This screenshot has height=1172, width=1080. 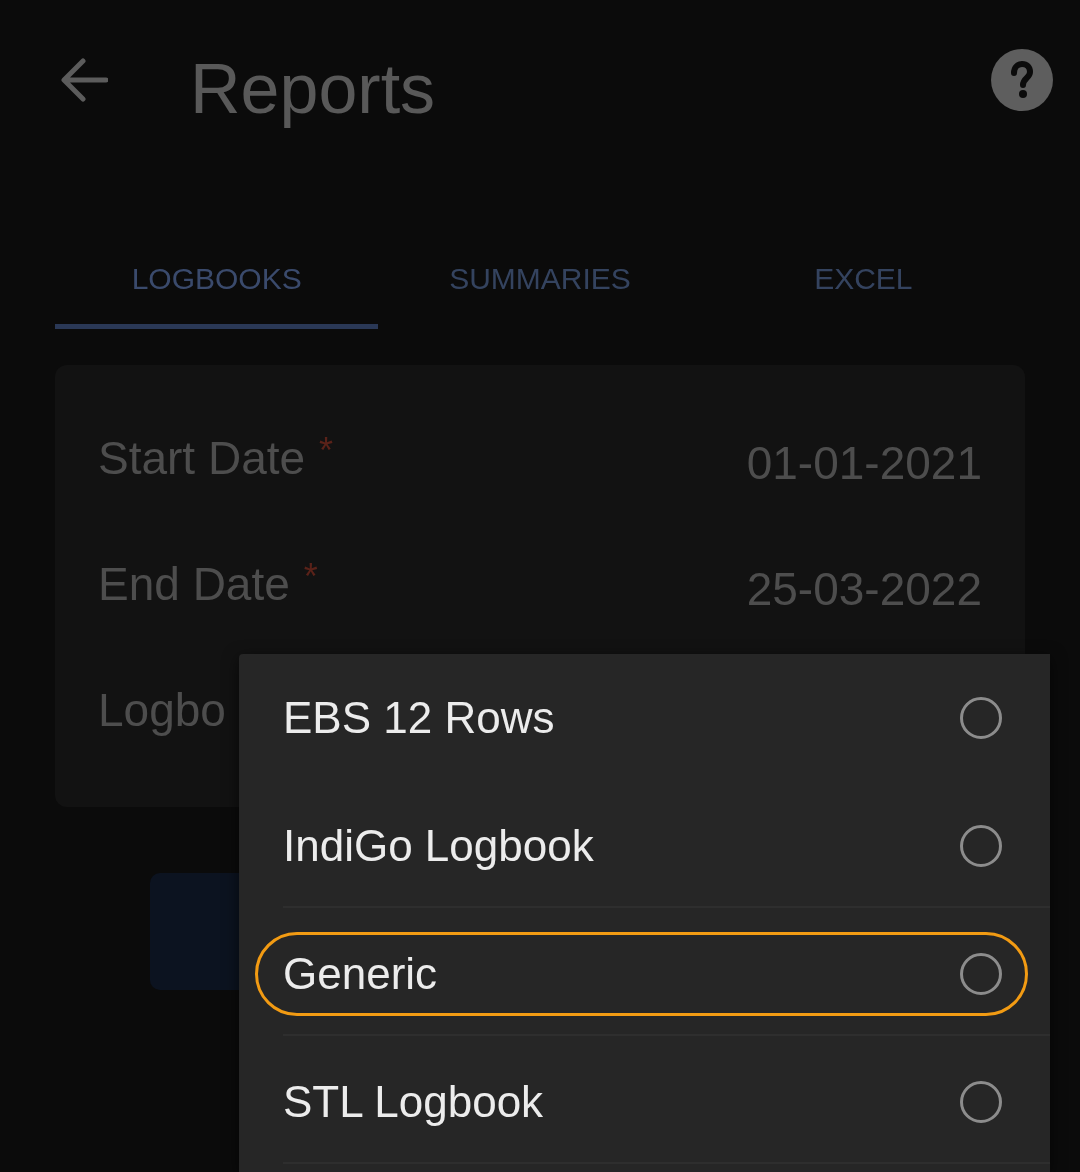 I want to click on back-arrow-icon, so click(x=84, y=80).